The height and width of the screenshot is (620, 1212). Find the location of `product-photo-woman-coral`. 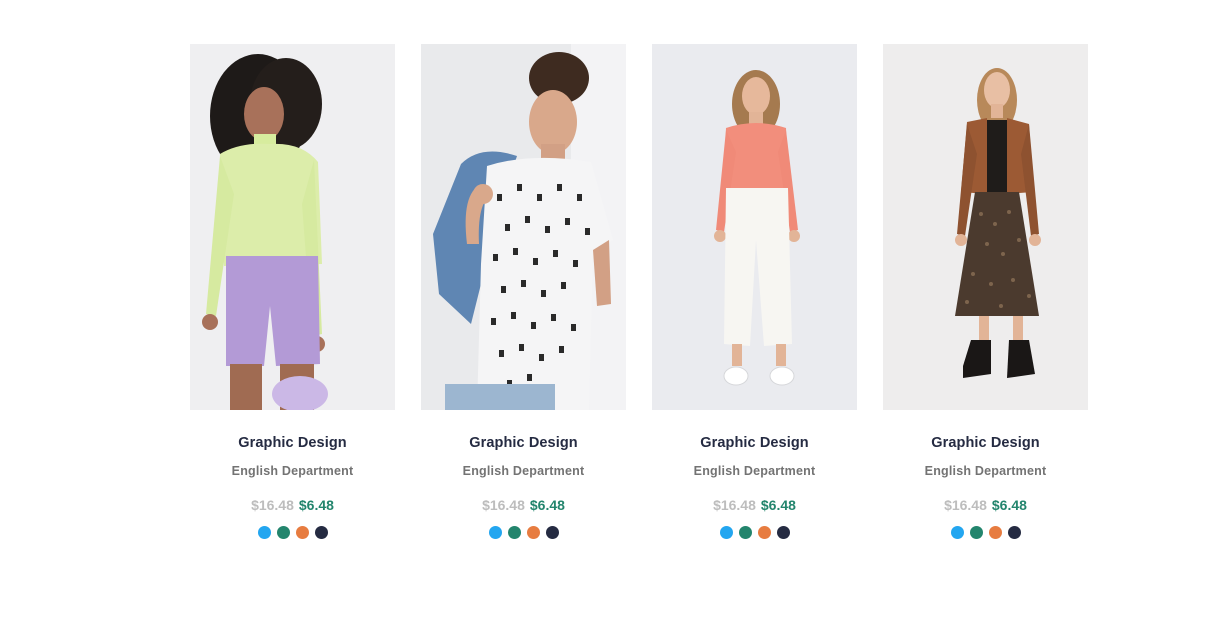

product-photo-woman-coral is located at coordinates (754, 227).